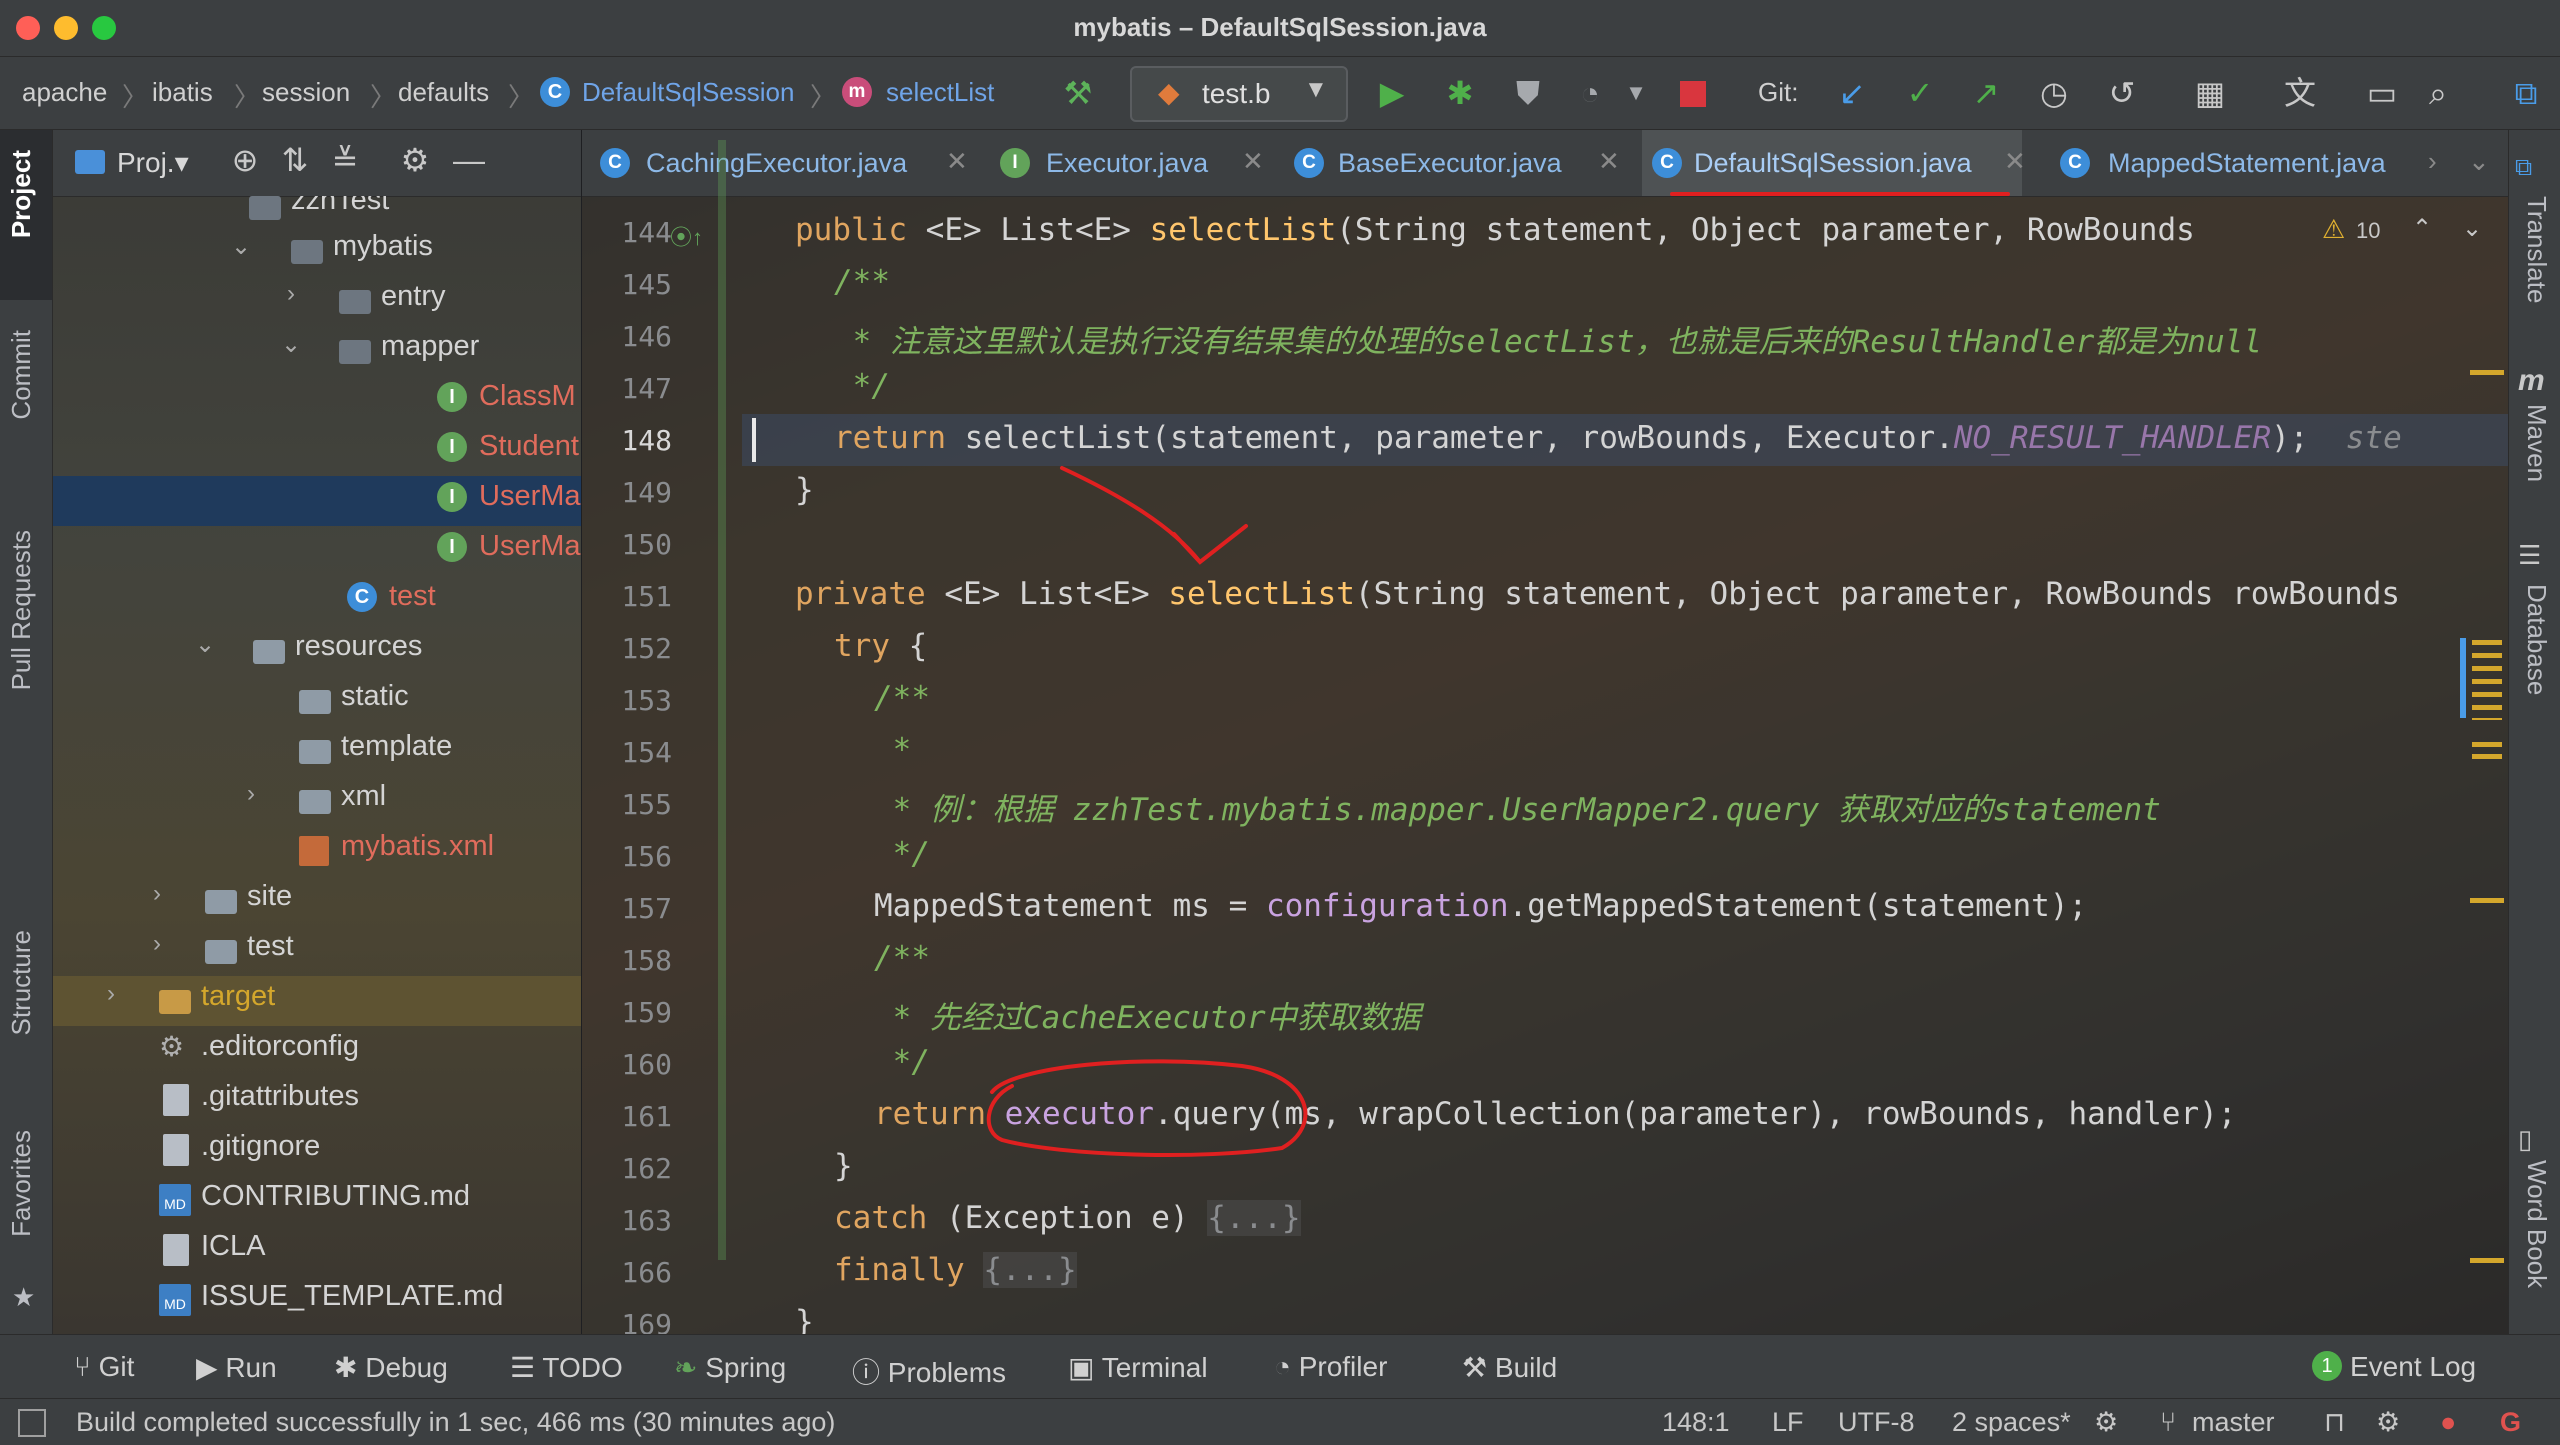 The height and width of the screenshot is (1445, 2560). Describe the element at coordinates (2382, 93) in the screenshot. I see `presentation-icon: ▭` at that location.